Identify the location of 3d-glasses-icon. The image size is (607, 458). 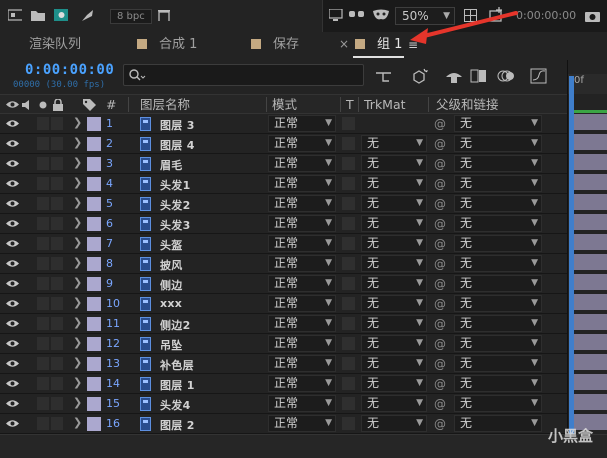
(357, 15).